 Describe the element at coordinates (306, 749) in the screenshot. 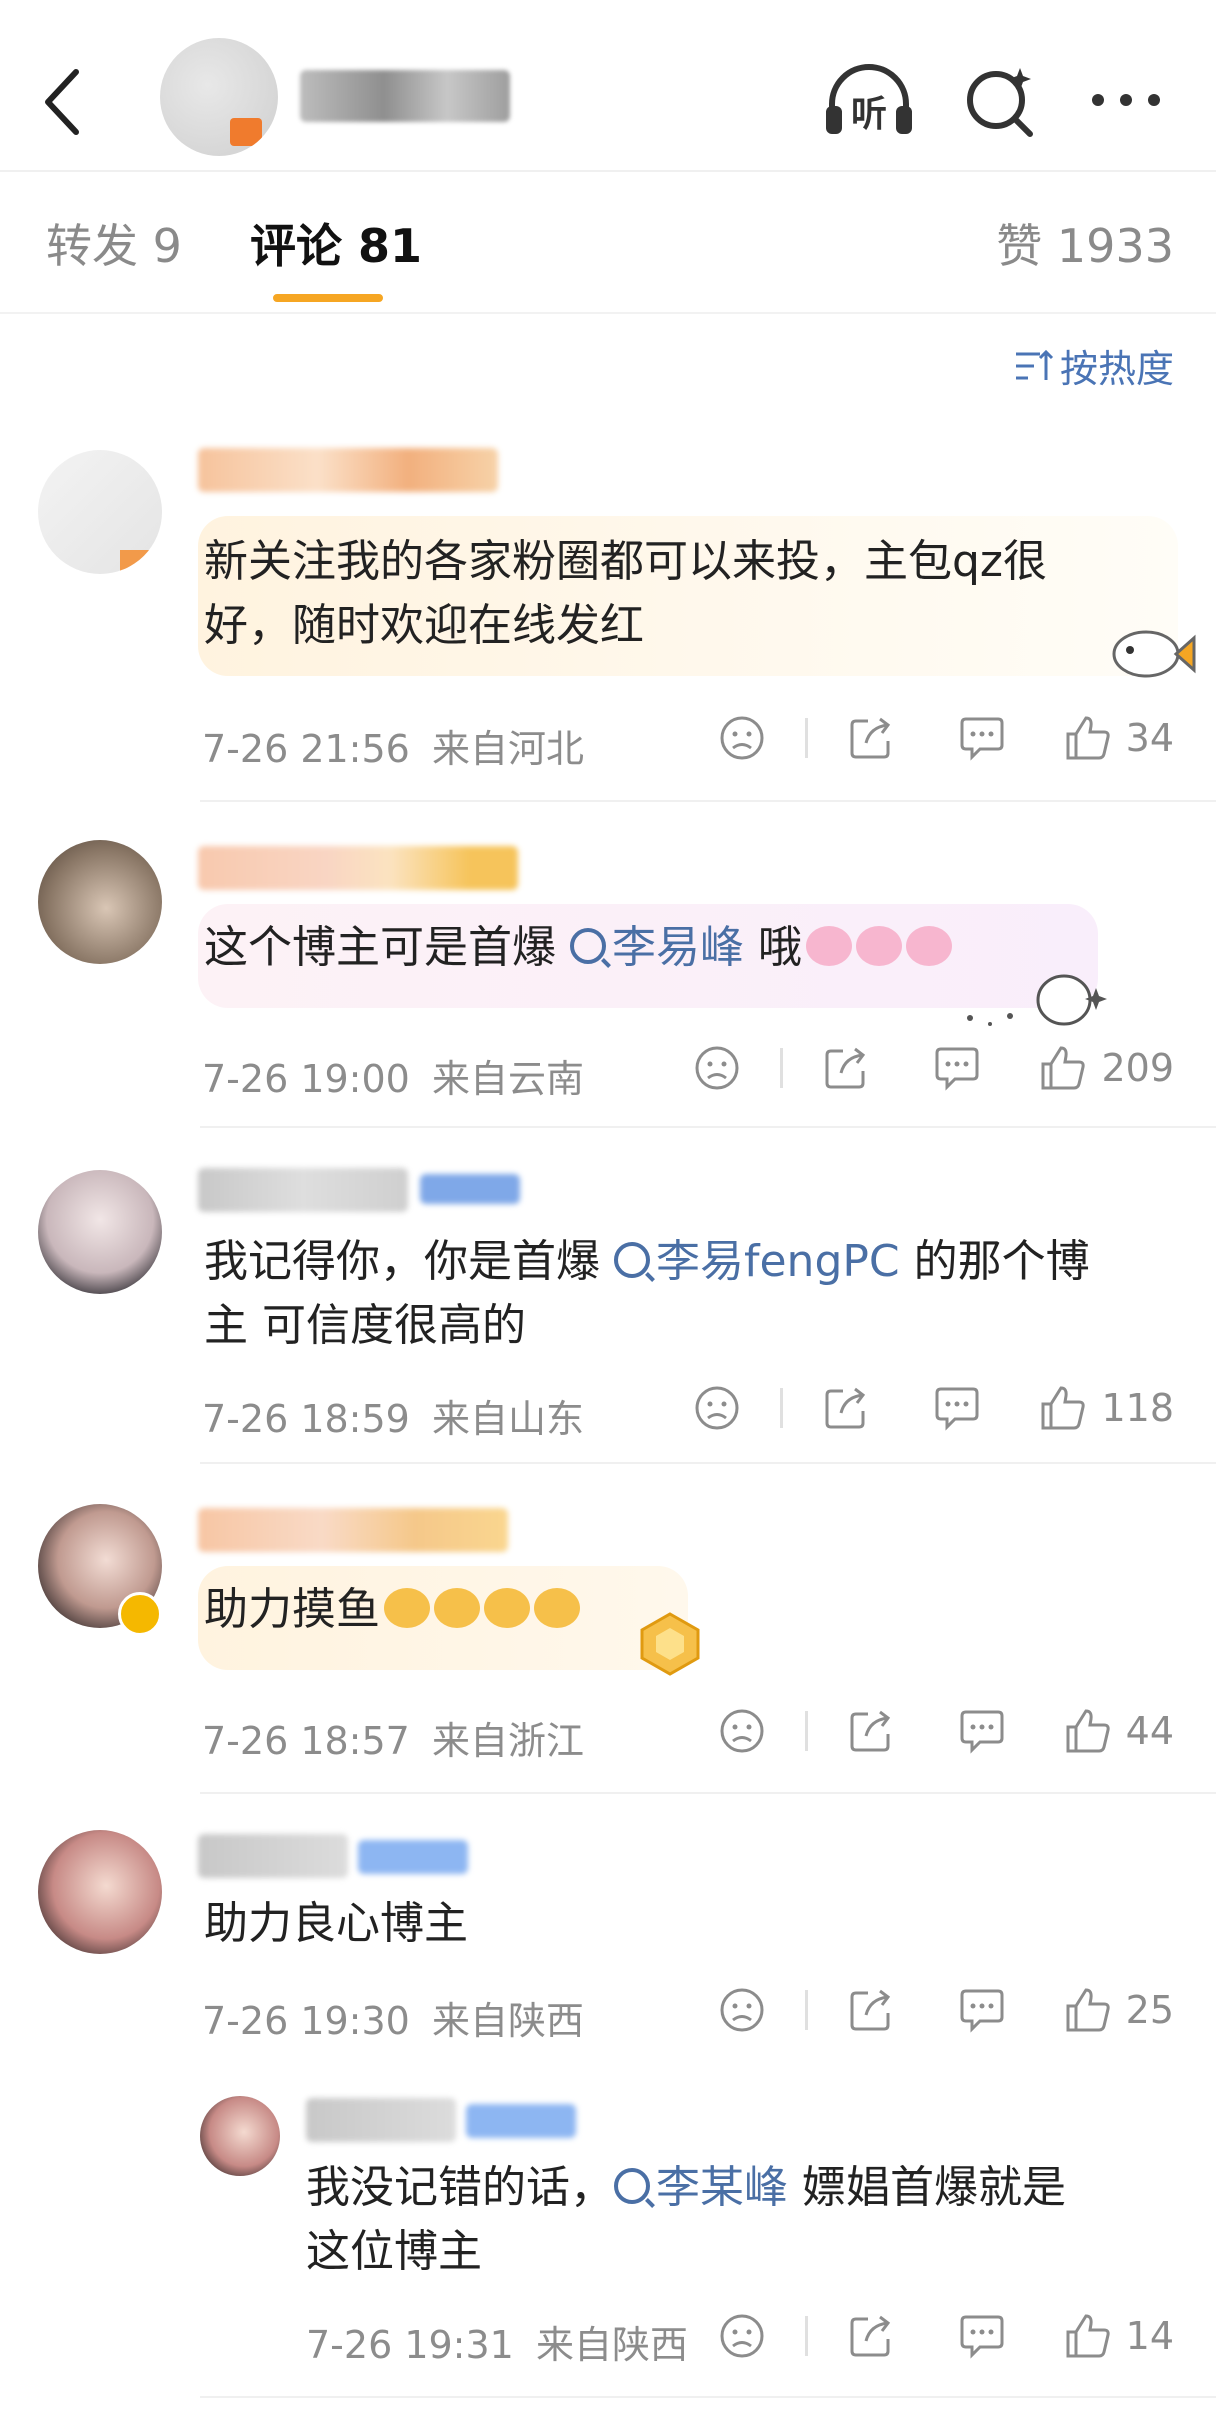

I see `comment-time: 7-26 21:56` at that location.